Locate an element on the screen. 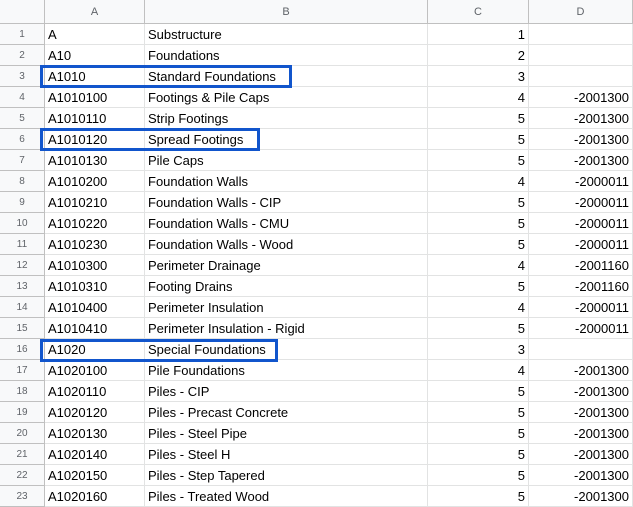  cell-code: A1010200 is located at coordinates (95, 181).